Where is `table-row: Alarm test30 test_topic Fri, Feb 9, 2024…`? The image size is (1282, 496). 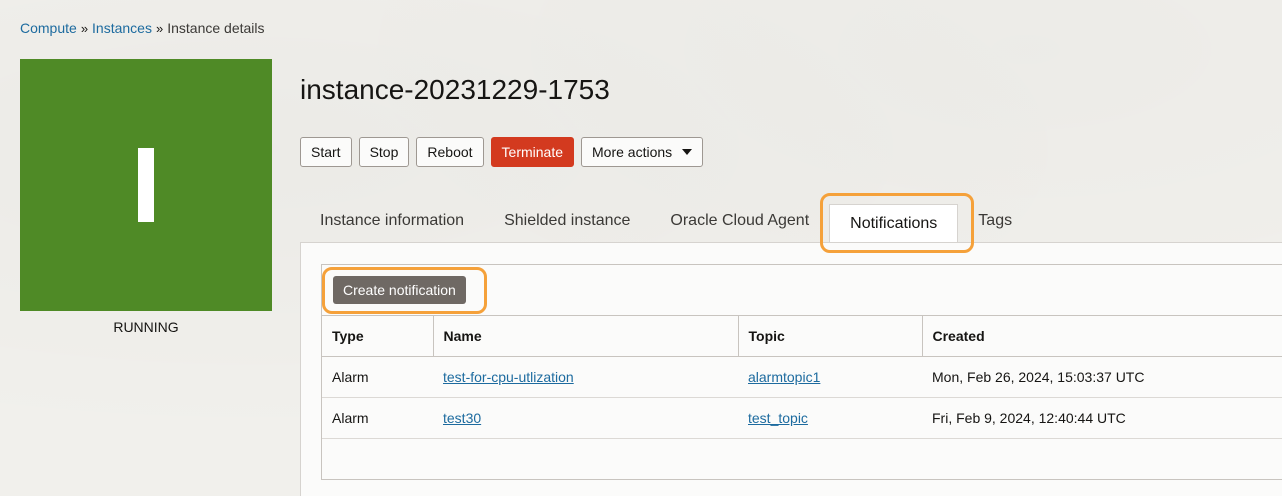 table-row: Alarm test30 test_topic Fri, Feb 9, 2024… is located at coordinates (802, 418).